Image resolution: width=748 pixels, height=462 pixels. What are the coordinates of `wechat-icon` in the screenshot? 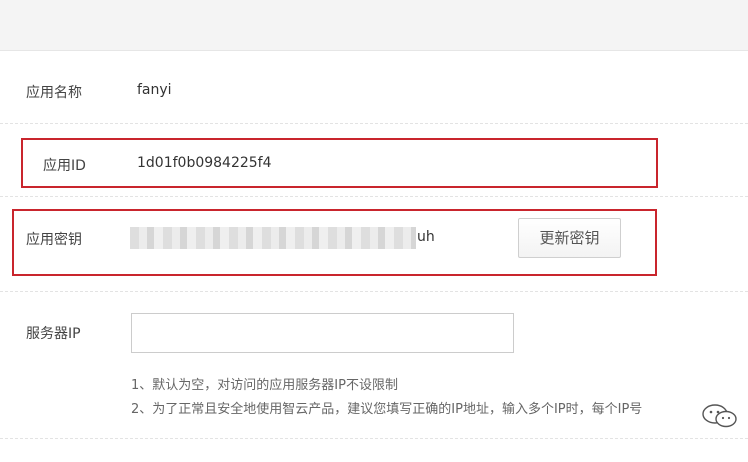 It's located at (719, 416).